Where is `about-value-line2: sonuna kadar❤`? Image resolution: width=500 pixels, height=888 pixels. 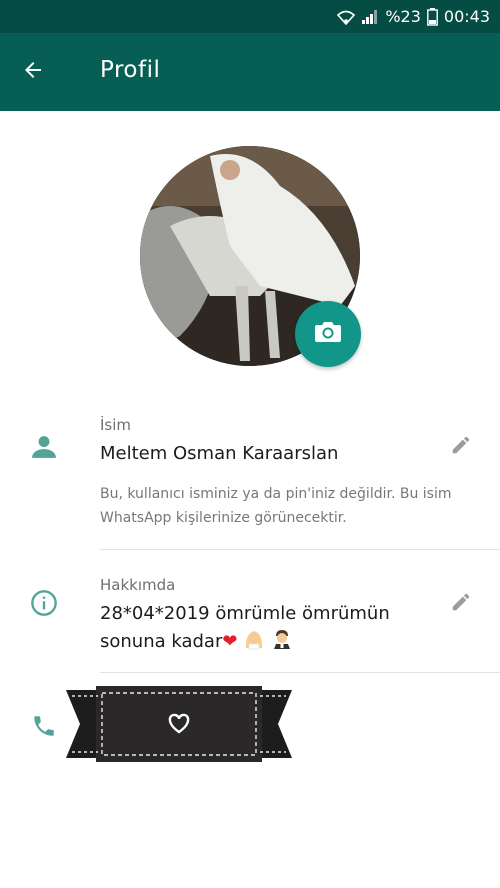 about-value-line2: sonuna kadar❤ is located at coordinates (196, 642).